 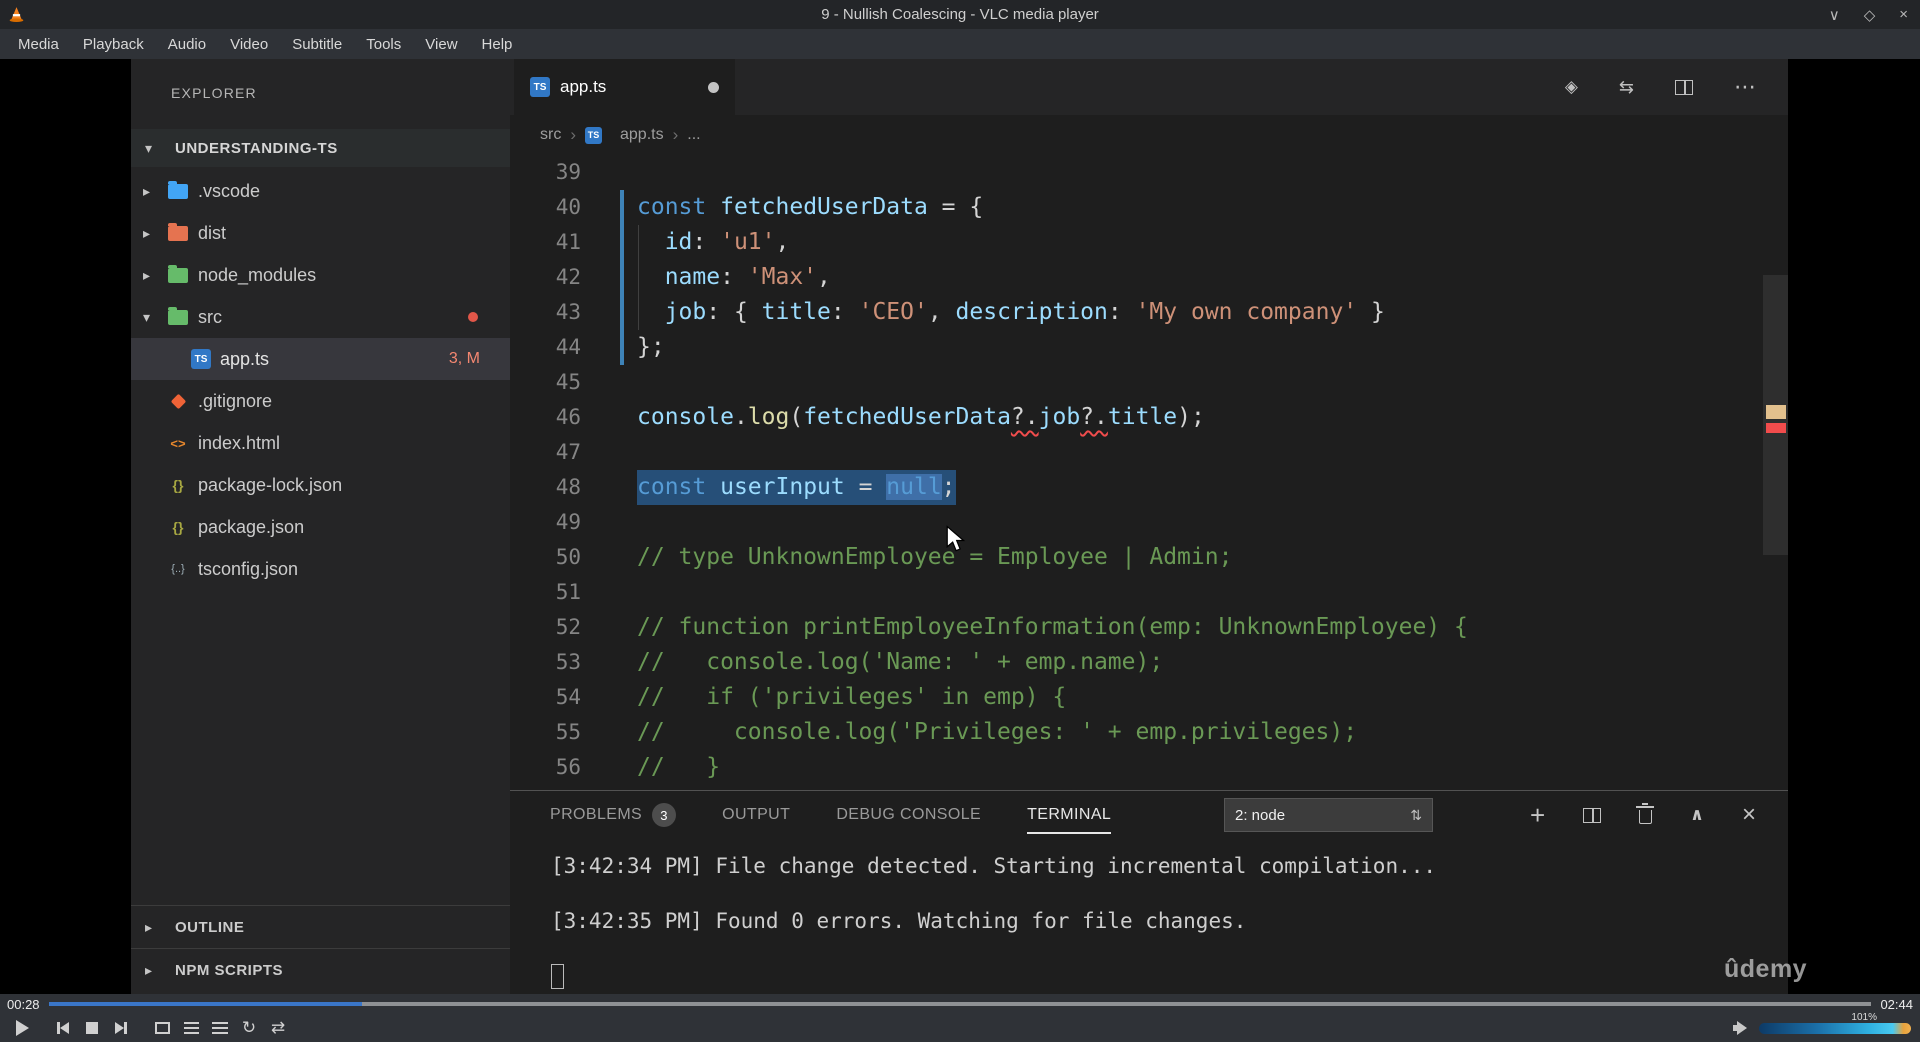 What do you see at coordinates (1834, 15) in the screenshot?
I see `minimize-icon: ∨` at bounding box center [1834, 15].